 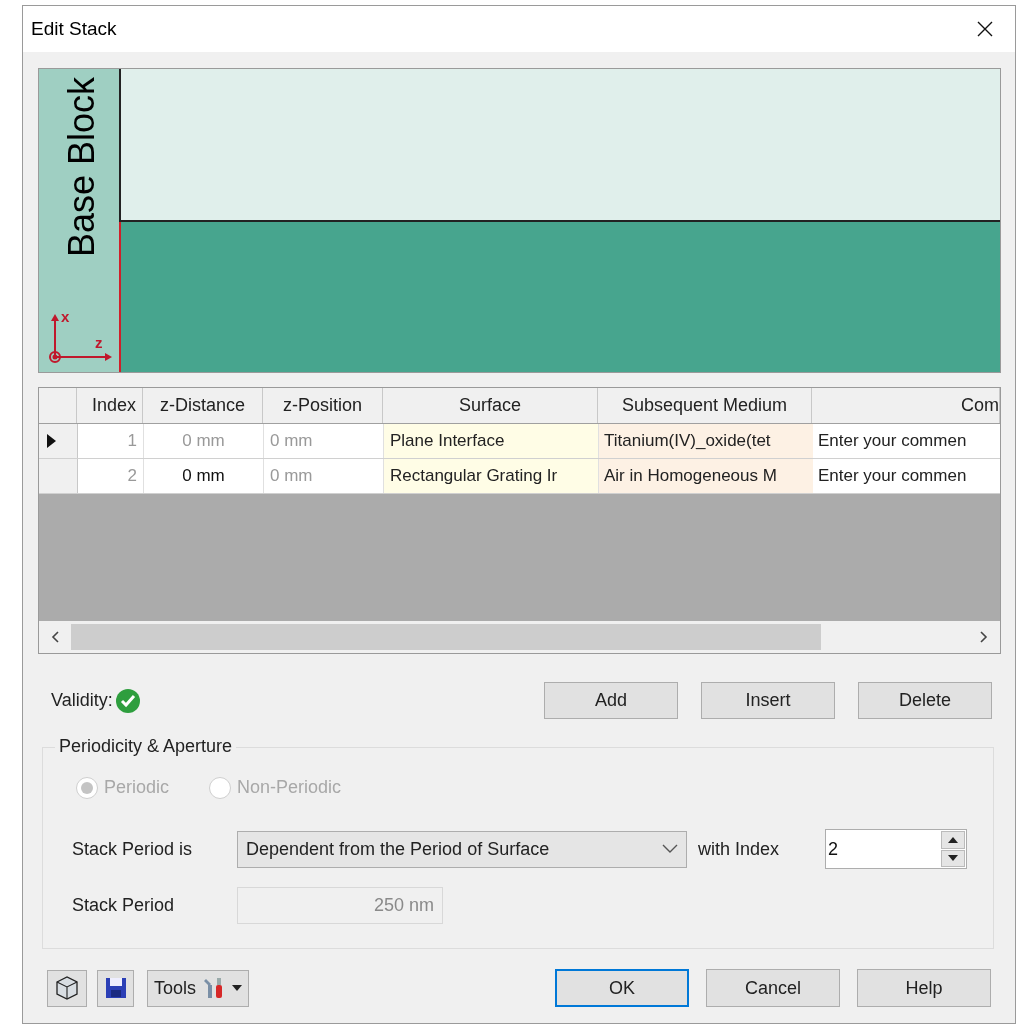 I want to click on close-icon, so click(x=985, y=29).